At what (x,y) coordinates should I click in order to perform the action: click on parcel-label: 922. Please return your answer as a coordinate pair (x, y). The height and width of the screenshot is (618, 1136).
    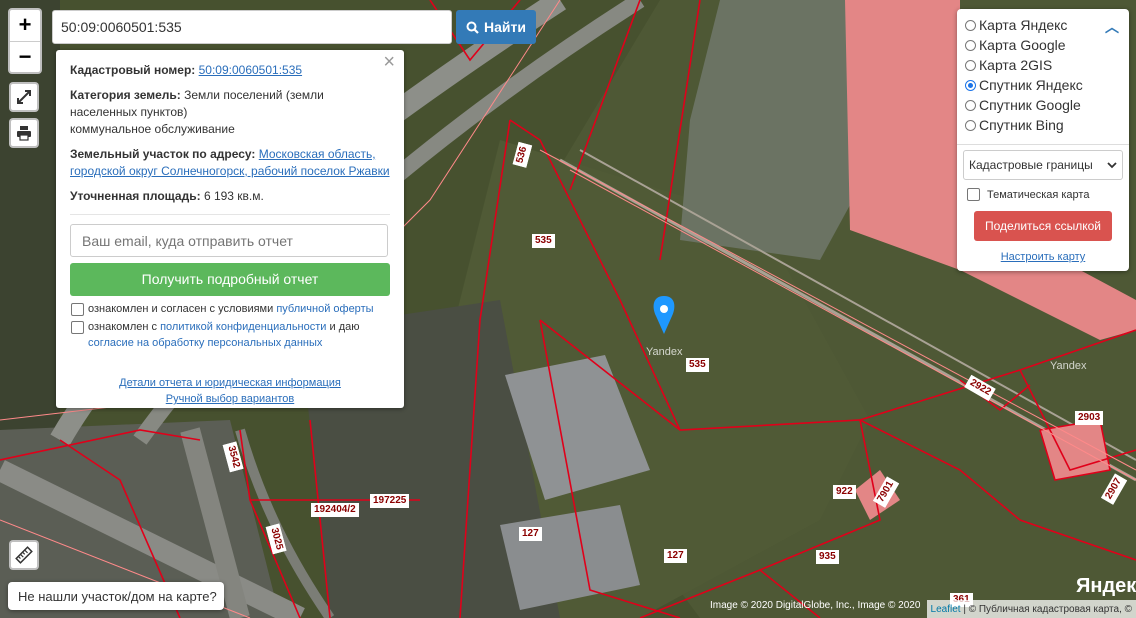
    Looking at the image, I should click on (844, 492).